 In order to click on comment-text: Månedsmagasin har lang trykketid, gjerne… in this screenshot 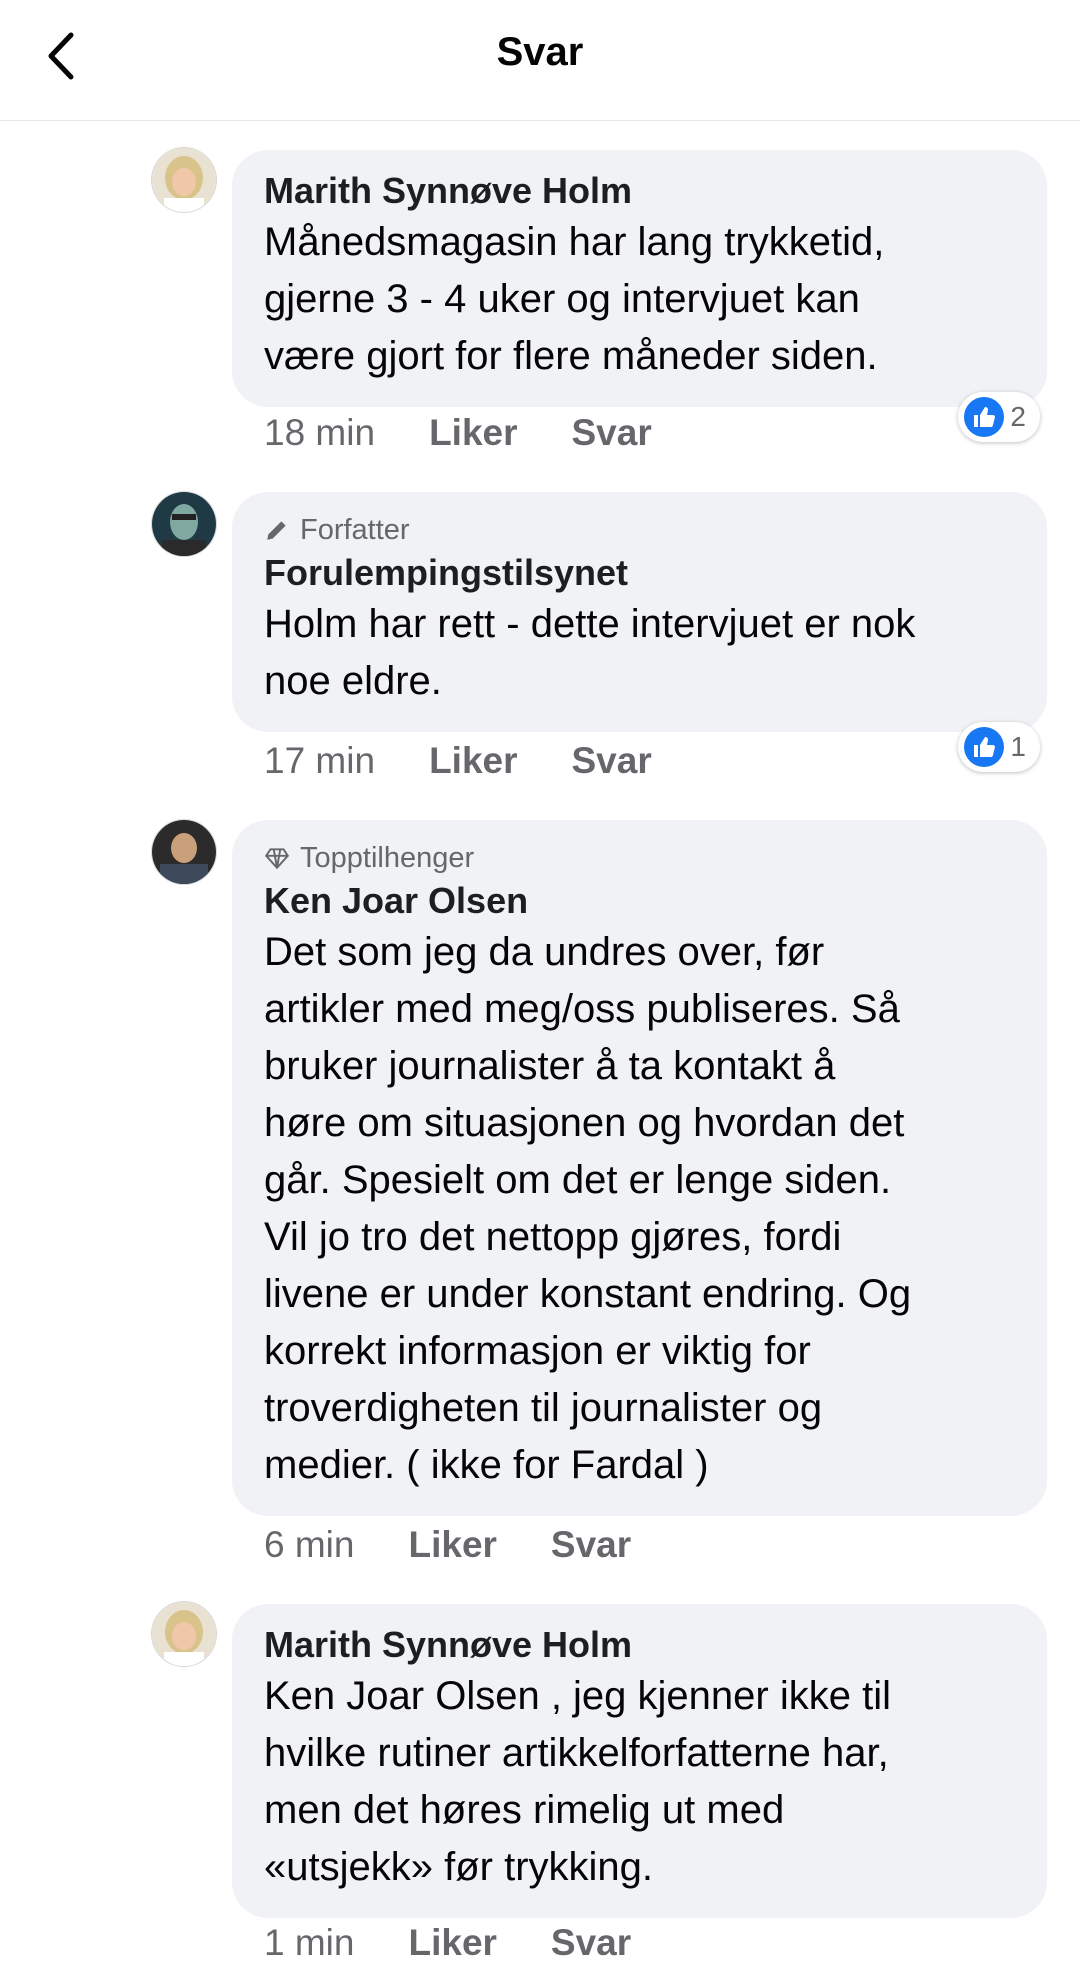, I will do `click(574, 299)`.